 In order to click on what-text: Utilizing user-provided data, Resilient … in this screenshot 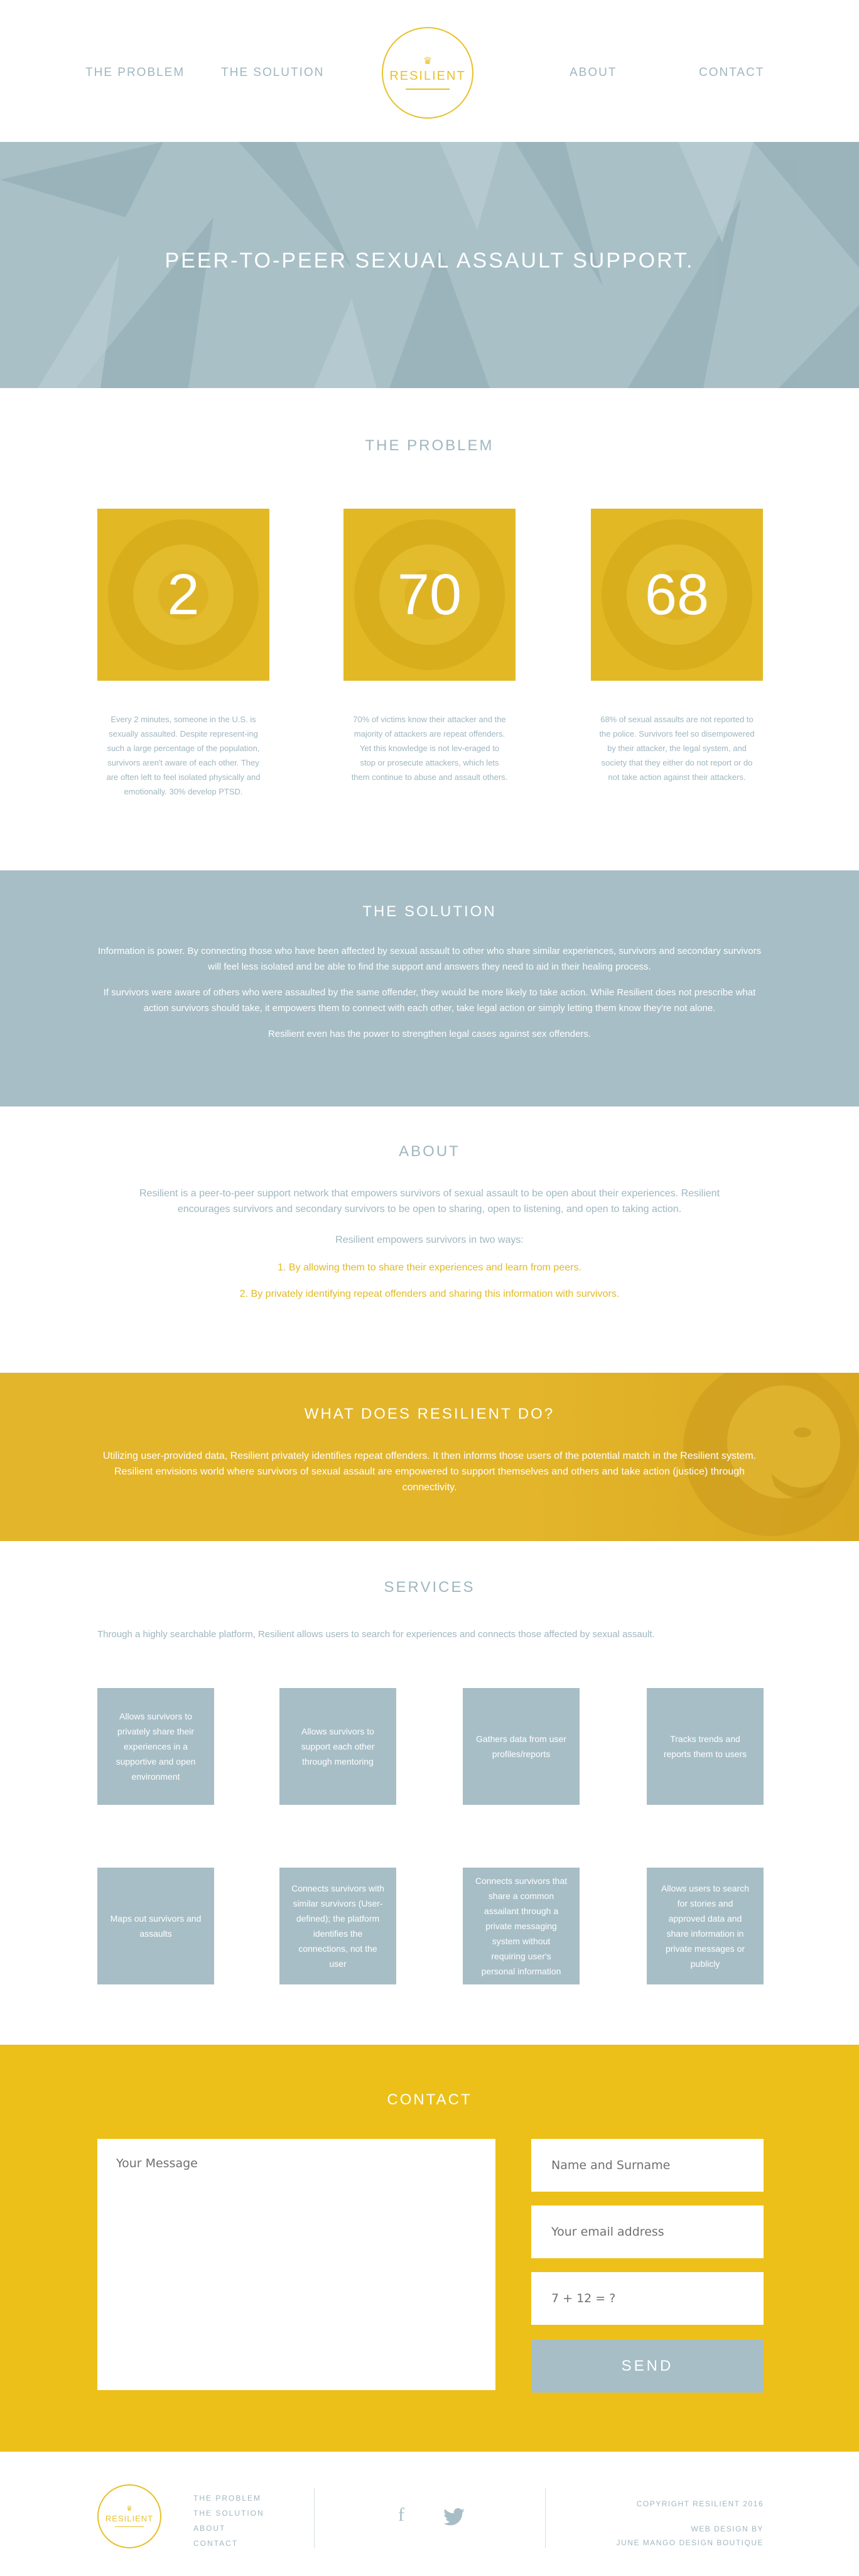, I will do `click(429, 1472)`.